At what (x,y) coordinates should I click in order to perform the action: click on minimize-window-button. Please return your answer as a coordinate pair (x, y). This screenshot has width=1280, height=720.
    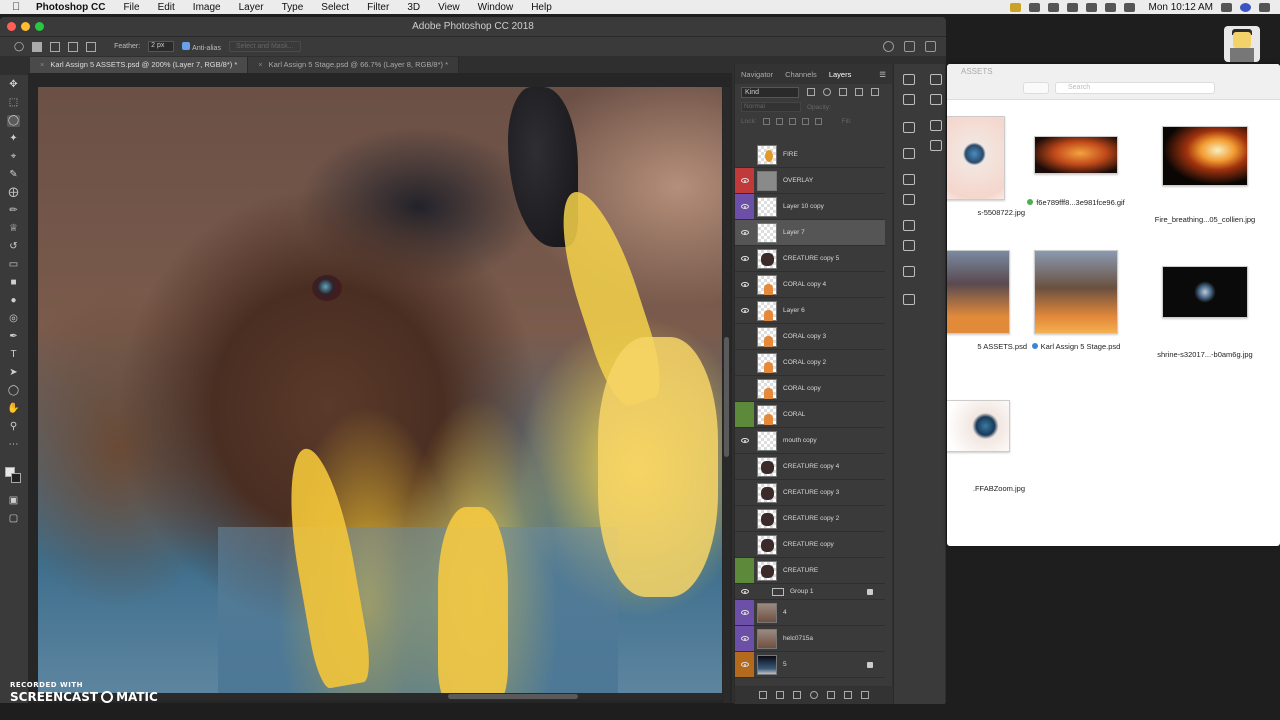
    Looking at the image, I should click on (25, 26).